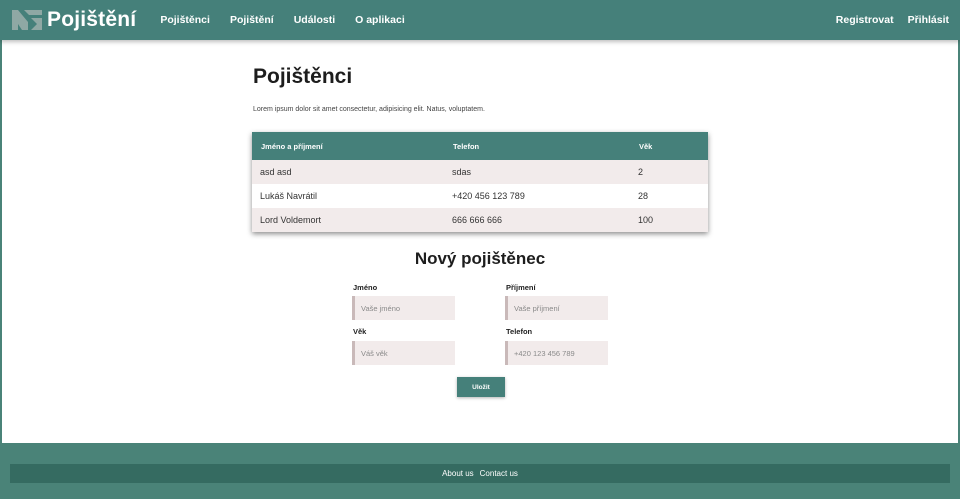  I want to click on brand-logo-icon, so click(27, 20).